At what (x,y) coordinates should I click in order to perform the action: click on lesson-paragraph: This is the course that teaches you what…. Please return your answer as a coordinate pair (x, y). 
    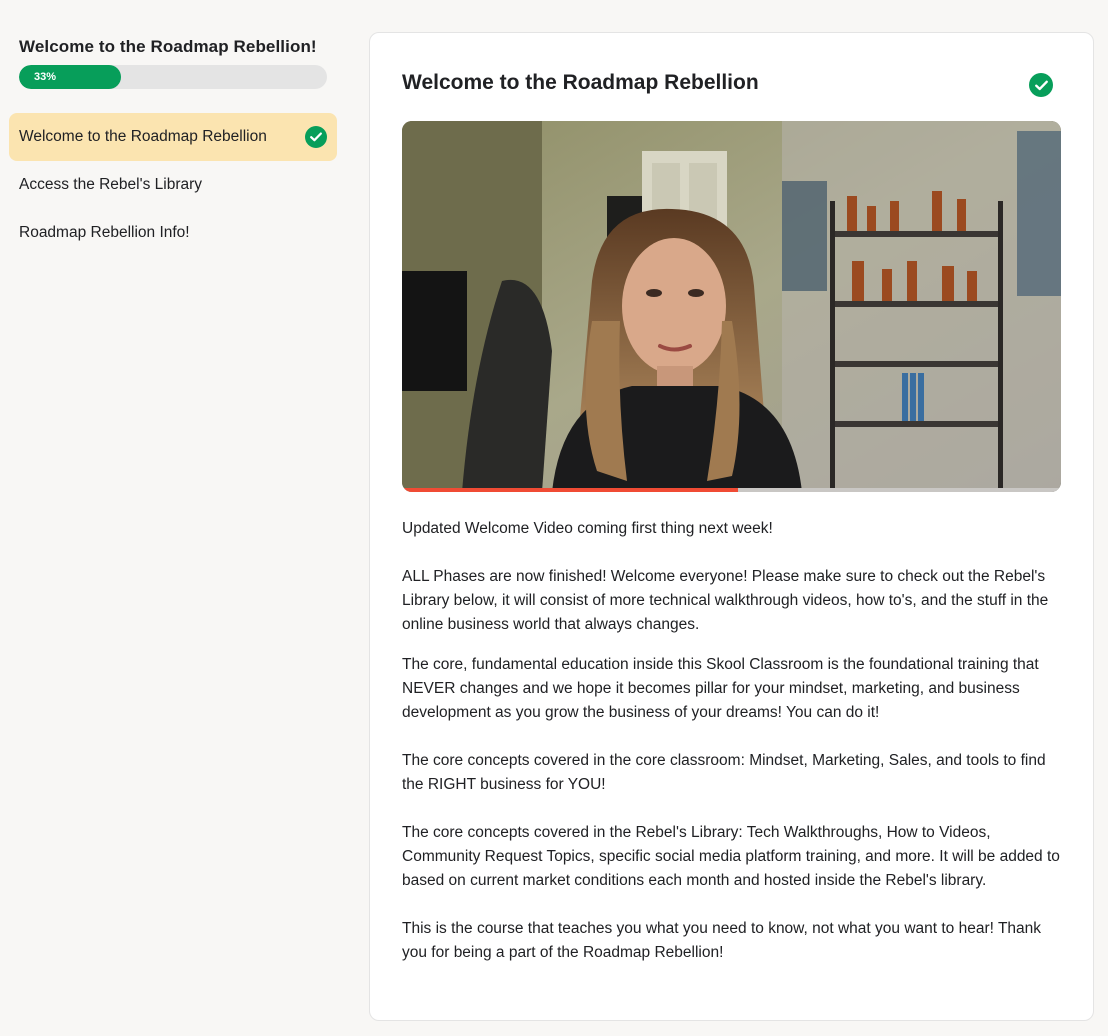
    Looking at the image, I should click on (722, 940).